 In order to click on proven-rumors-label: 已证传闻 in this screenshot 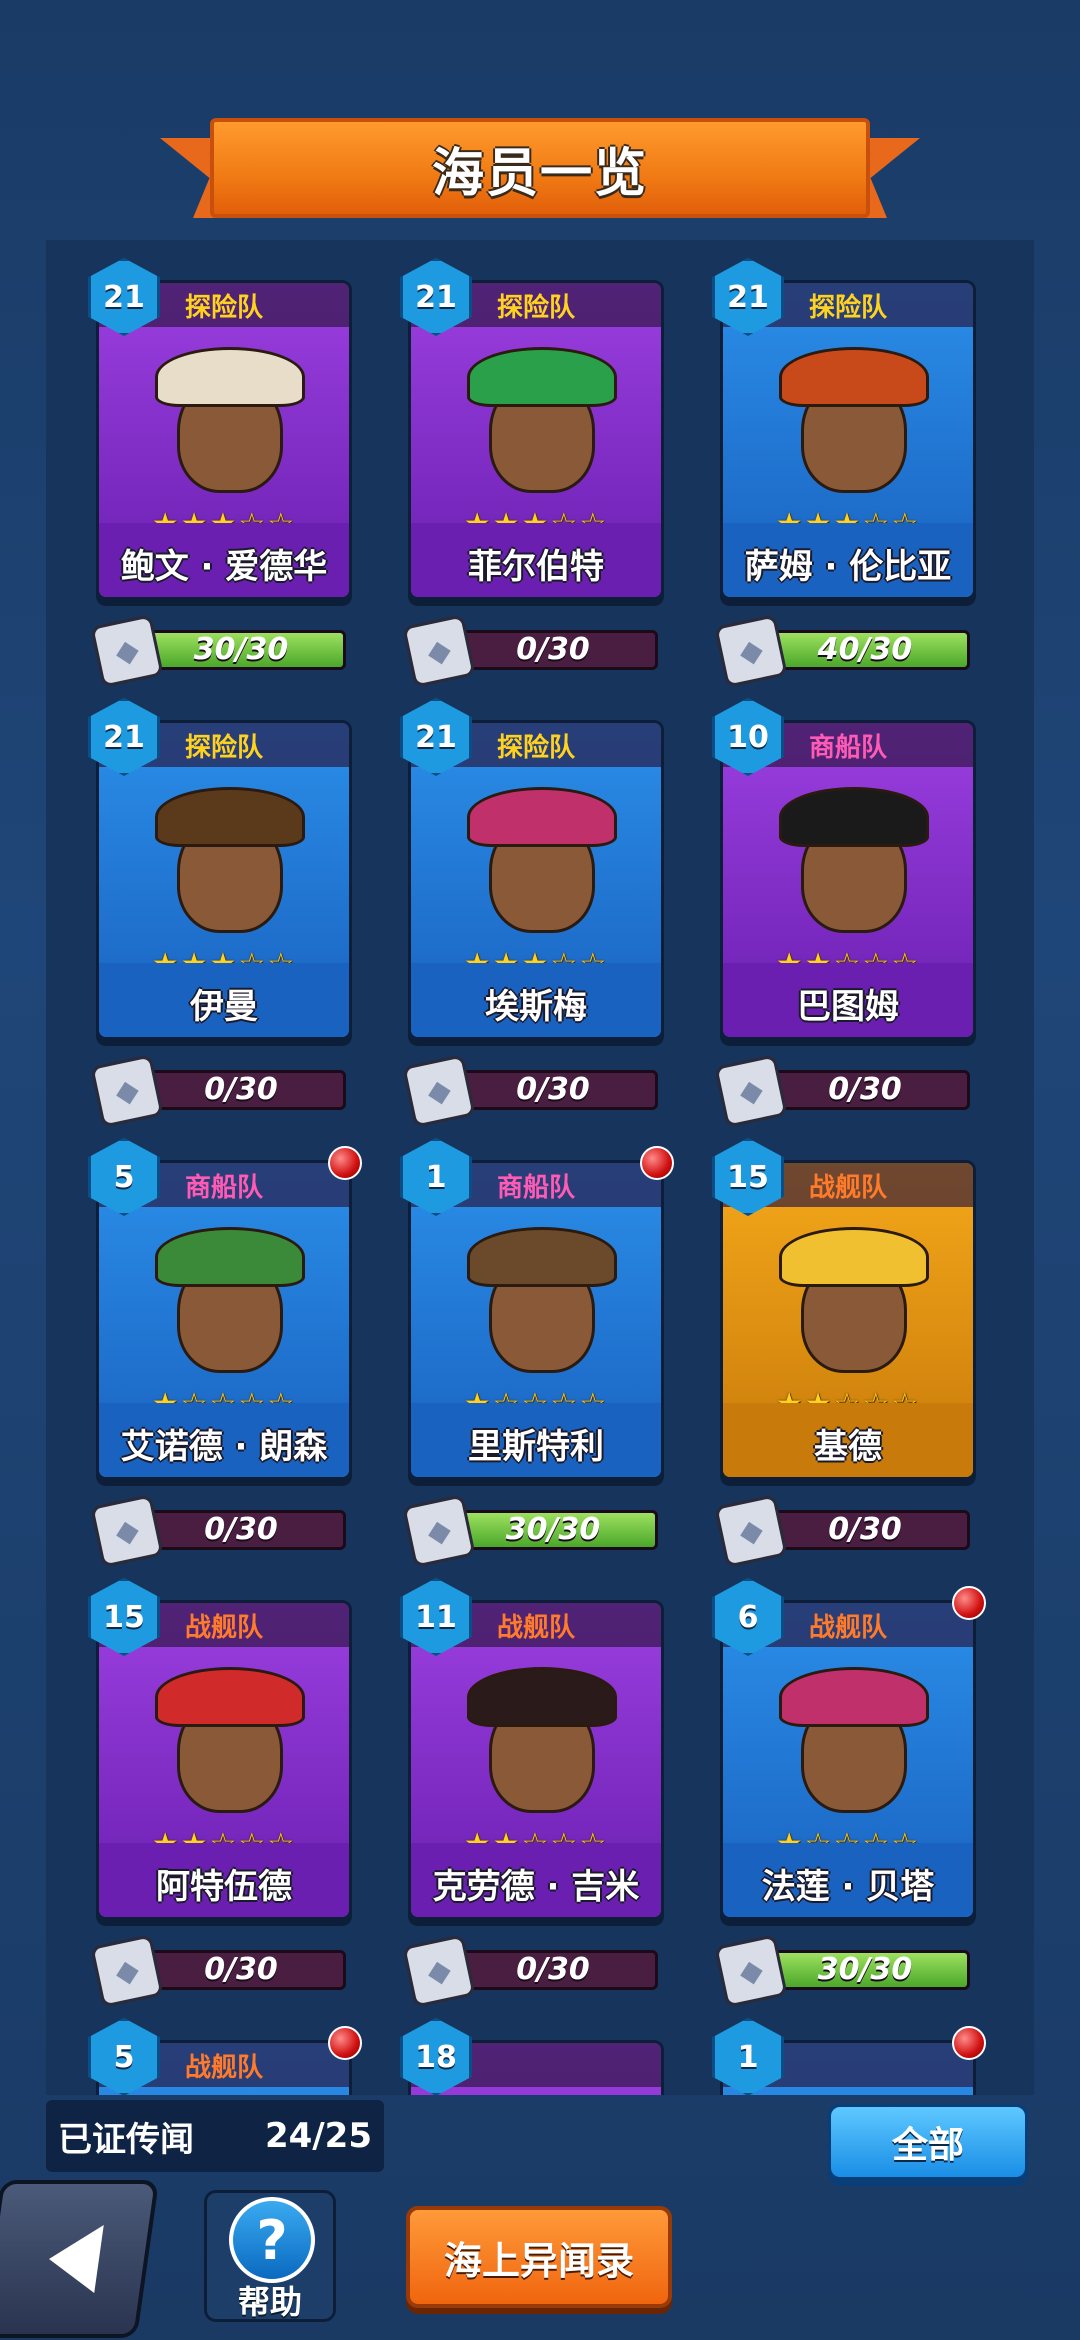, I will do `click(126, 2139)`.